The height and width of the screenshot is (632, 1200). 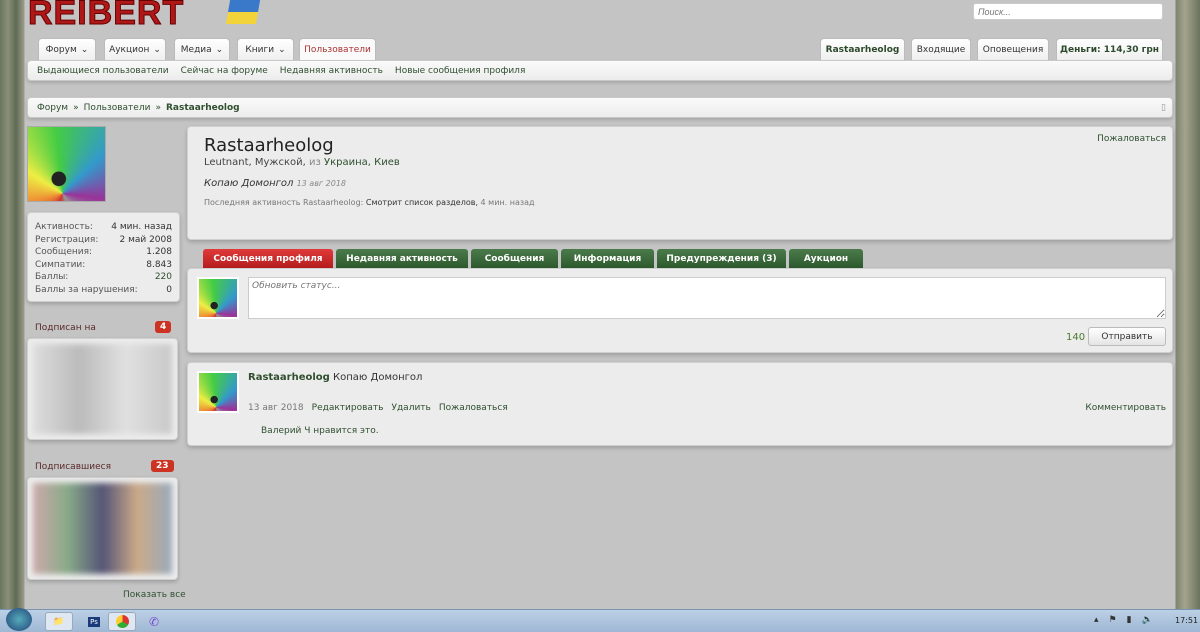 I want to click on status-composer: 140 Отправить, so click(x=680, y=310).